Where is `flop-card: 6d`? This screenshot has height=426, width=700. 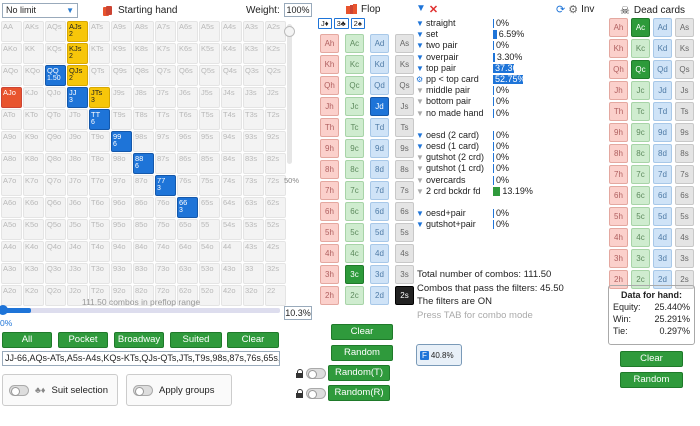 flop-card: 6d is located at coordinates (379, 211).